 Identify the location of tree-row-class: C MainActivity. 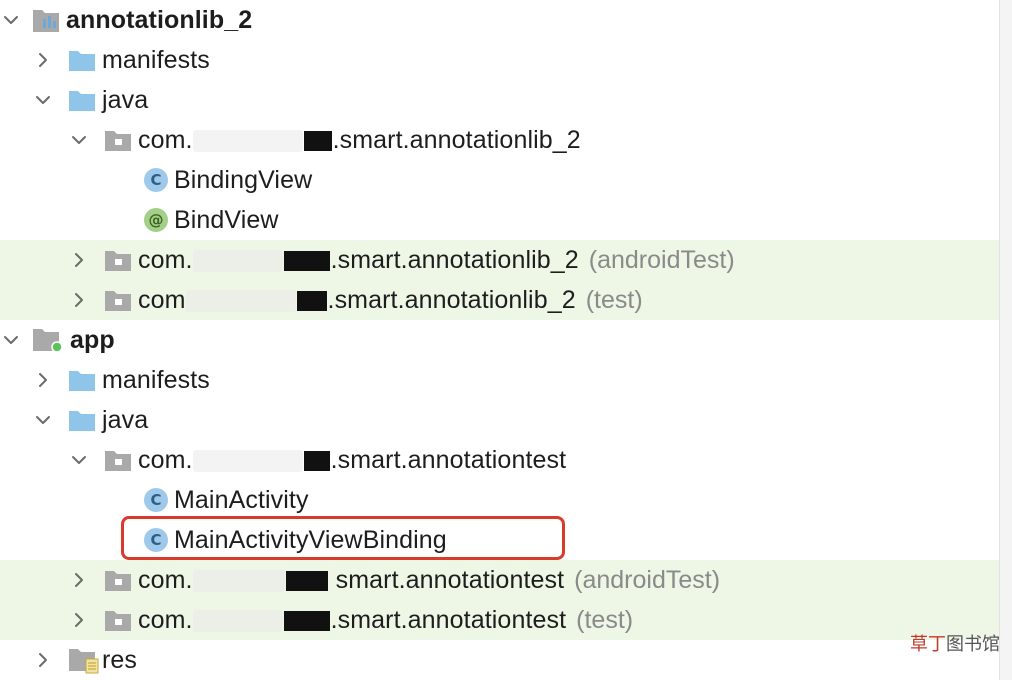
(500, 500).